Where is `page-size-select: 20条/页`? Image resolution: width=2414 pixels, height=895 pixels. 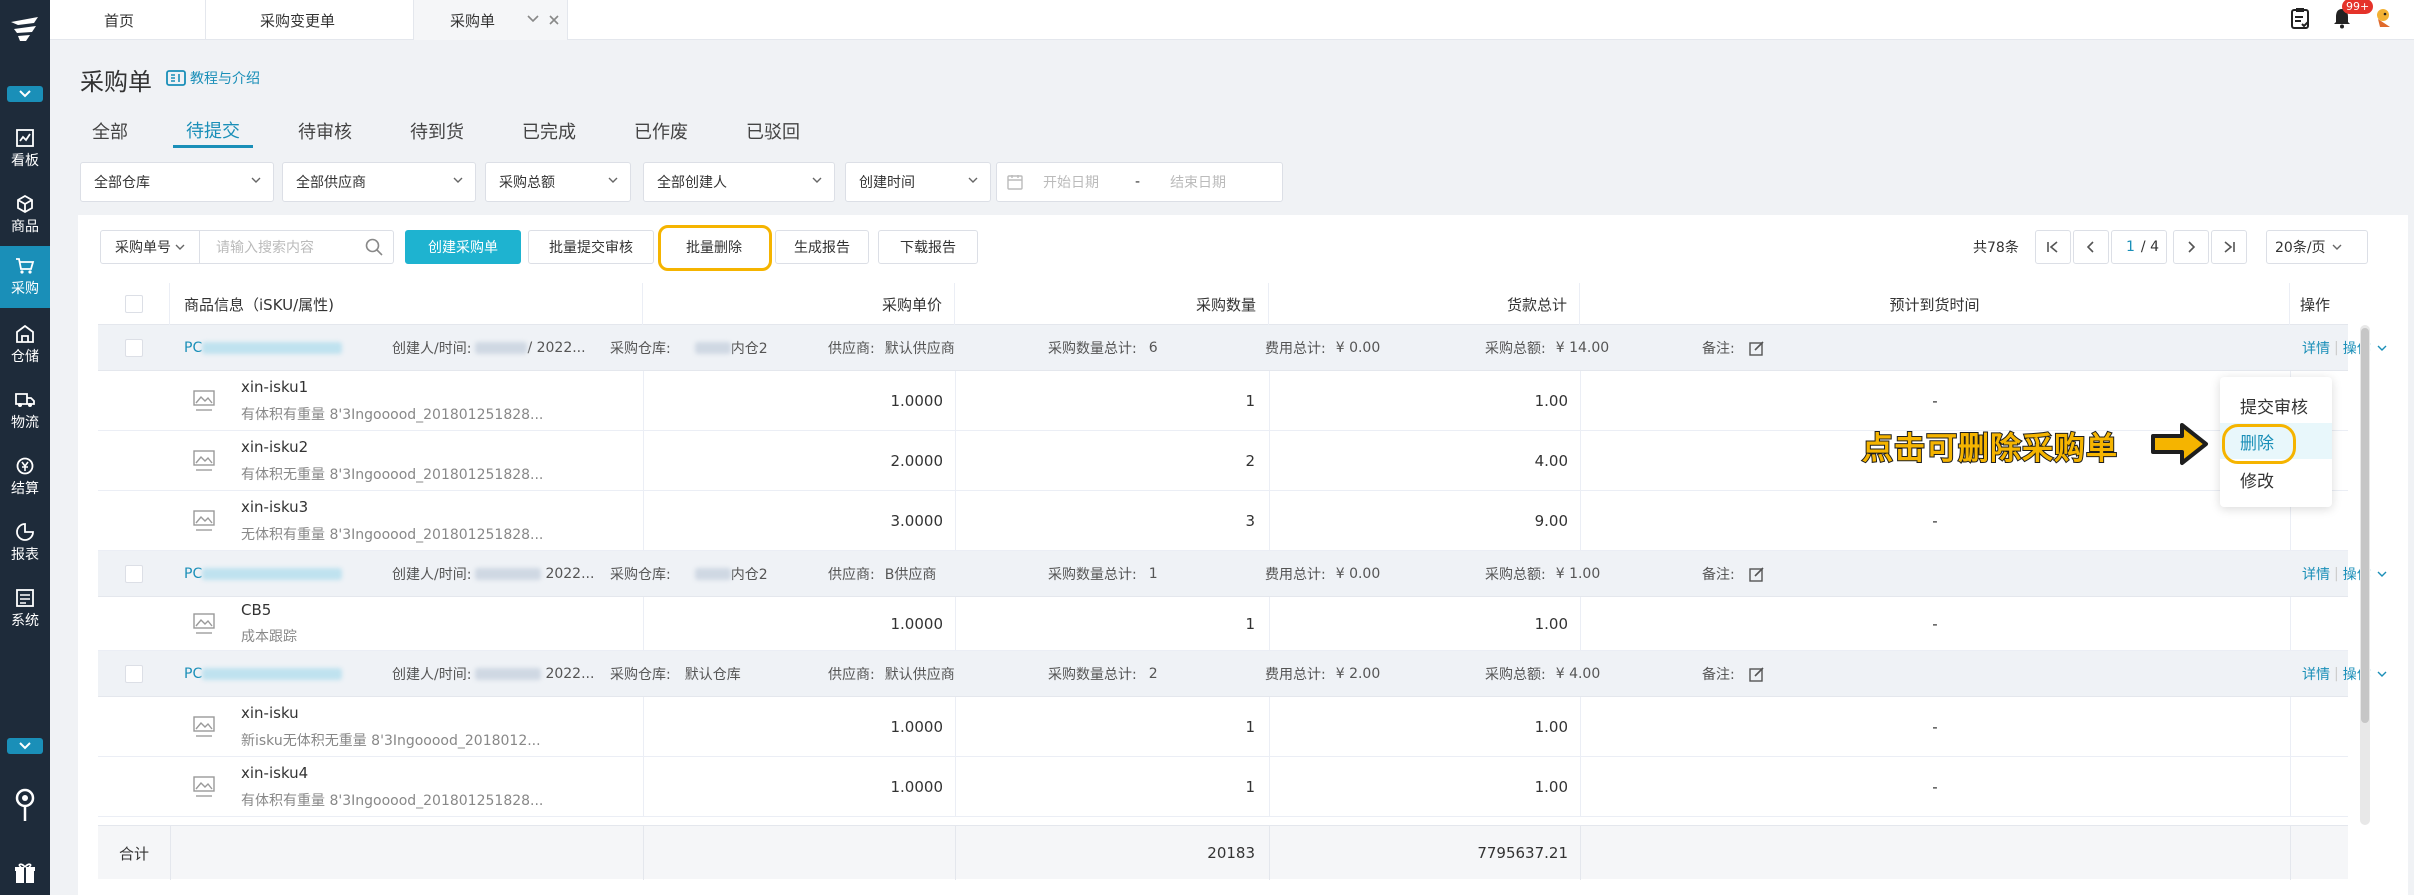
page-size-select: 20条/页 is located at coordinates (2317, 247).